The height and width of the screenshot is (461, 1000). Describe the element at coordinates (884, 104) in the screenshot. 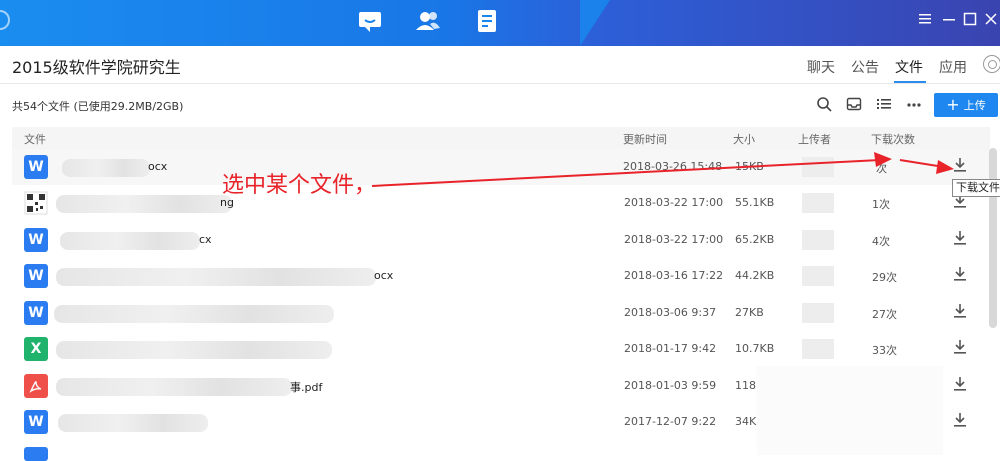

I see `list-icon` at that location.